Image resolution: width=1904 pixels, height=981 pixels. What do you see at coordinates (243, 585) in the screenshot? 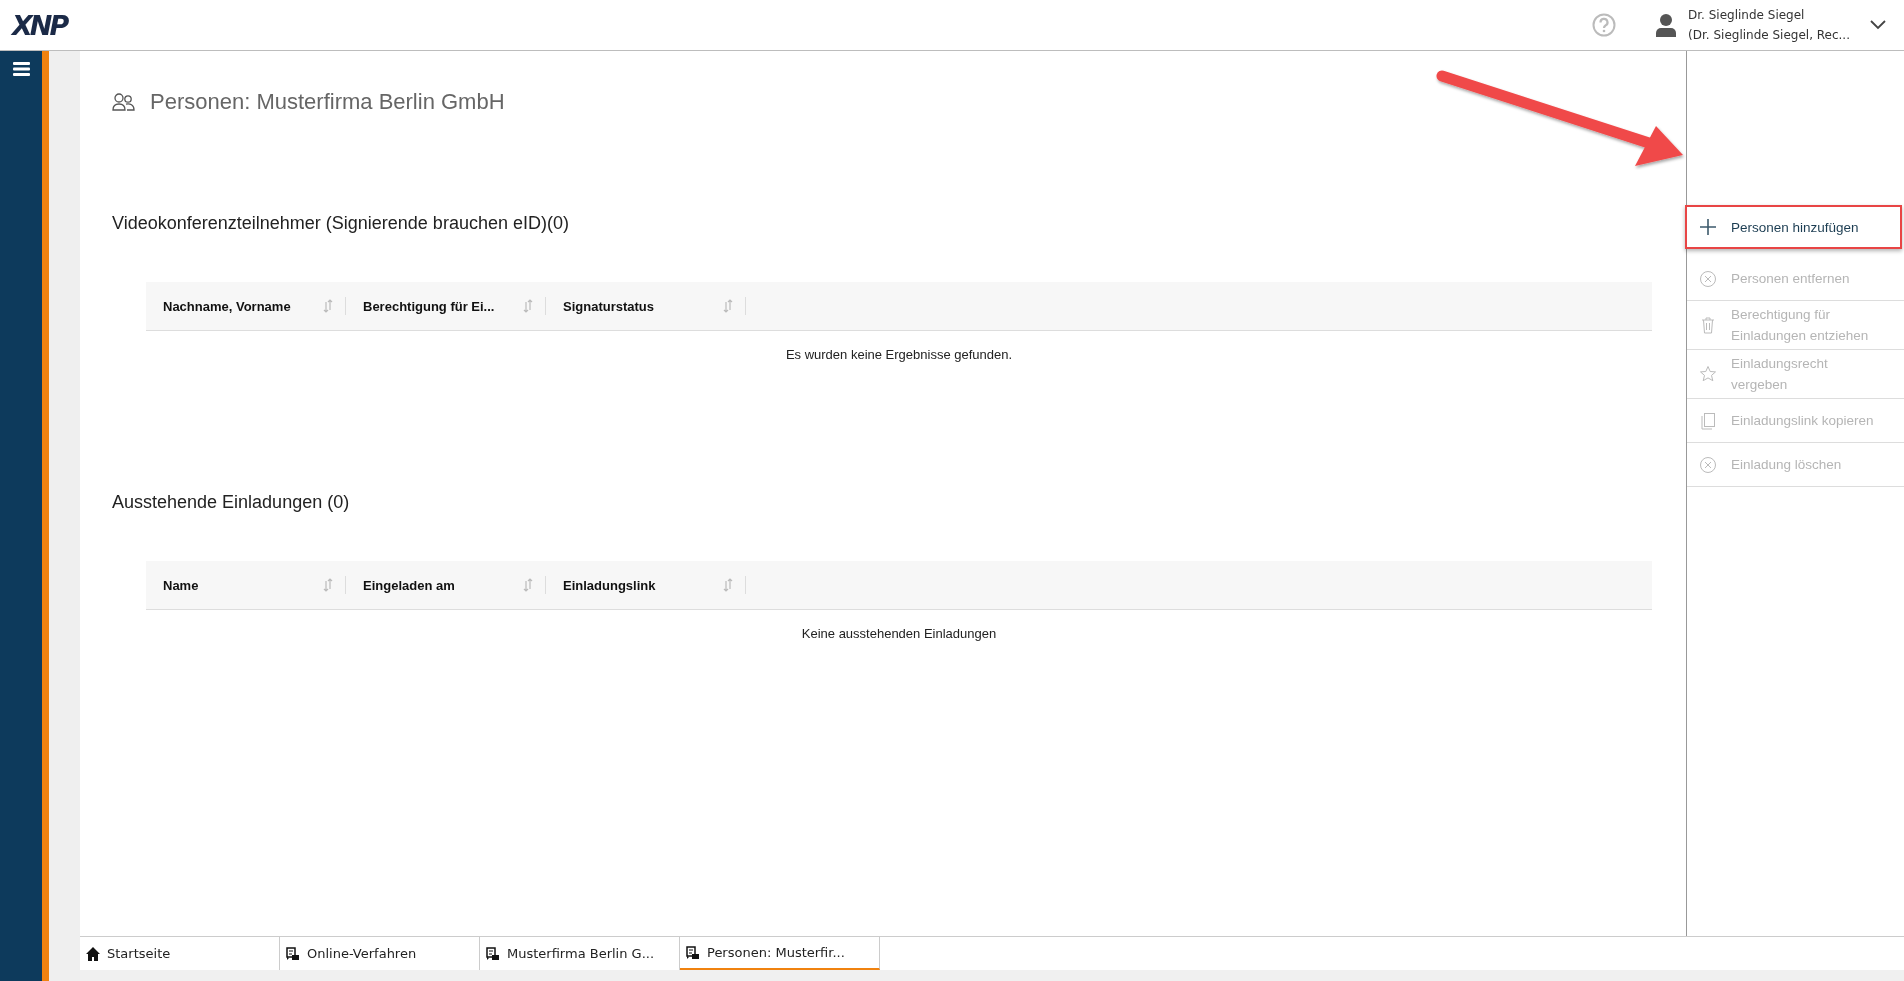
I see `column-header: Name` at bounding box center [243, 585].